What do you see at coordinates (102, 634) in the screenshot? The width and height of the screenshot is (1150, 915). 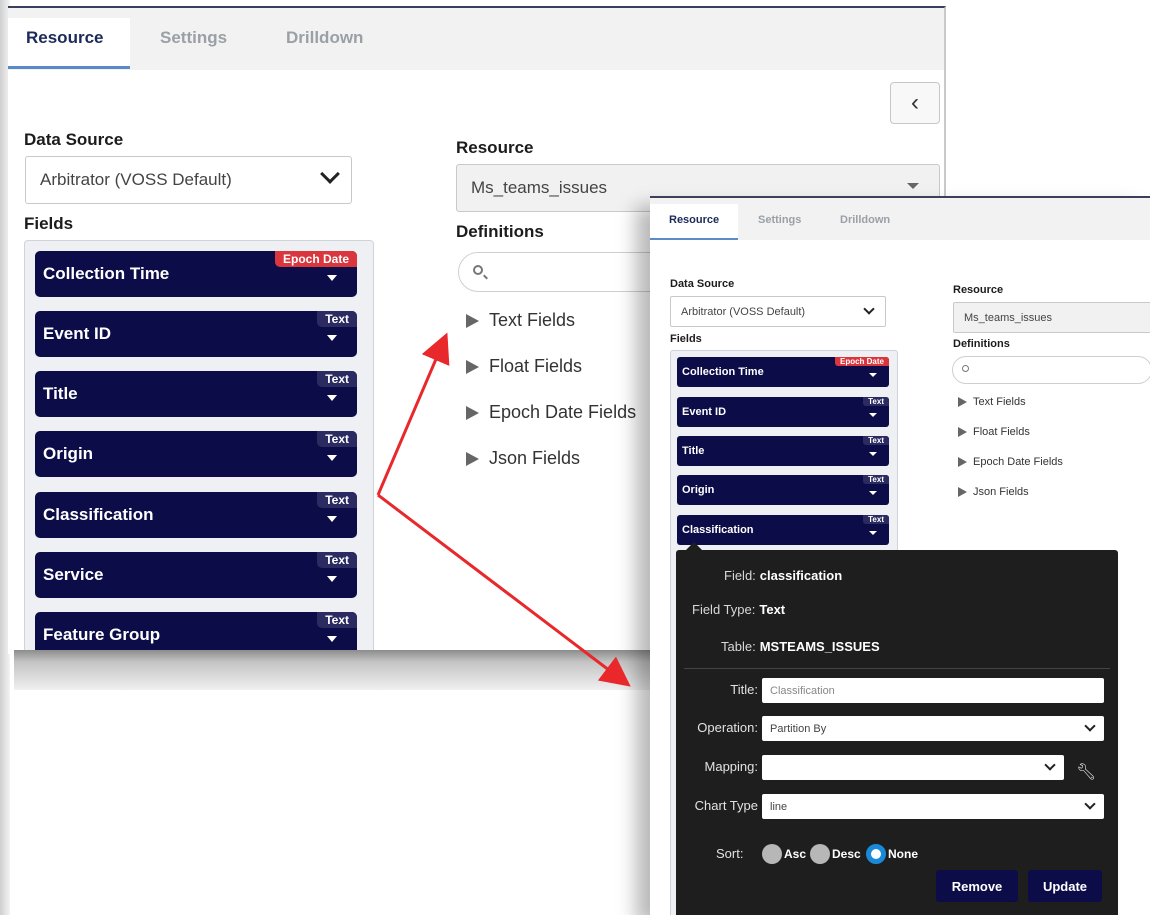 I see `field-name: Feature Group` at bounding box center [102, 634].